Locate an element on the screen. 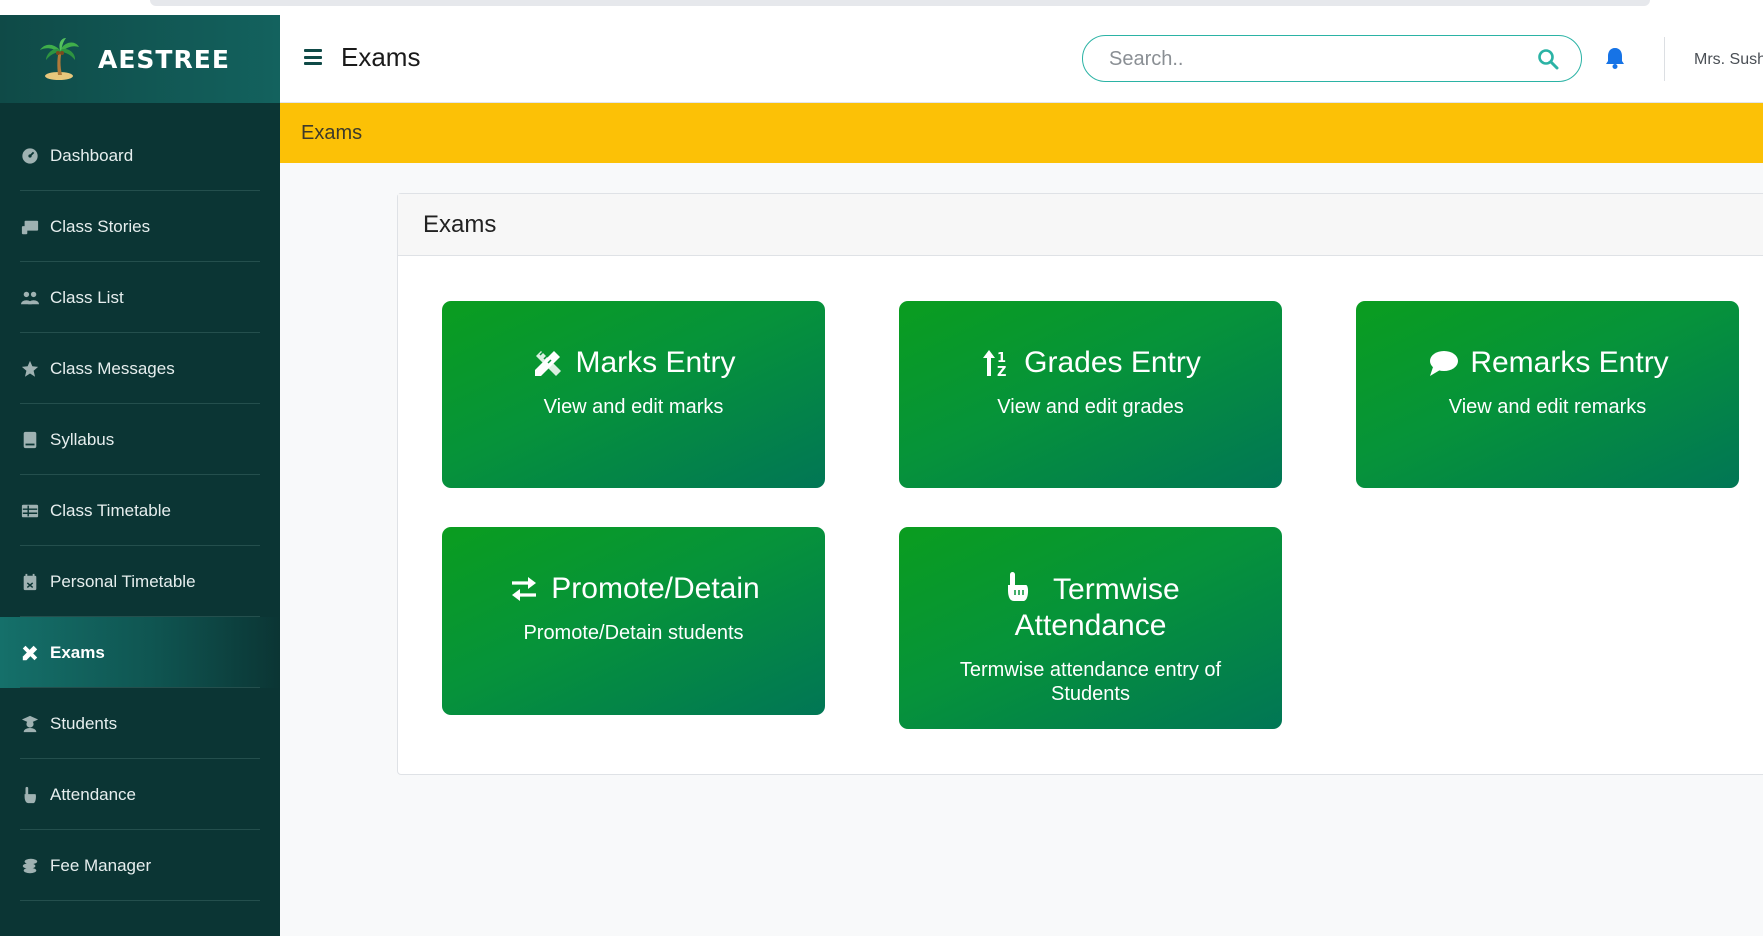  tile-subtitle: View and edit remarks is located at coordinates (1547, 407).